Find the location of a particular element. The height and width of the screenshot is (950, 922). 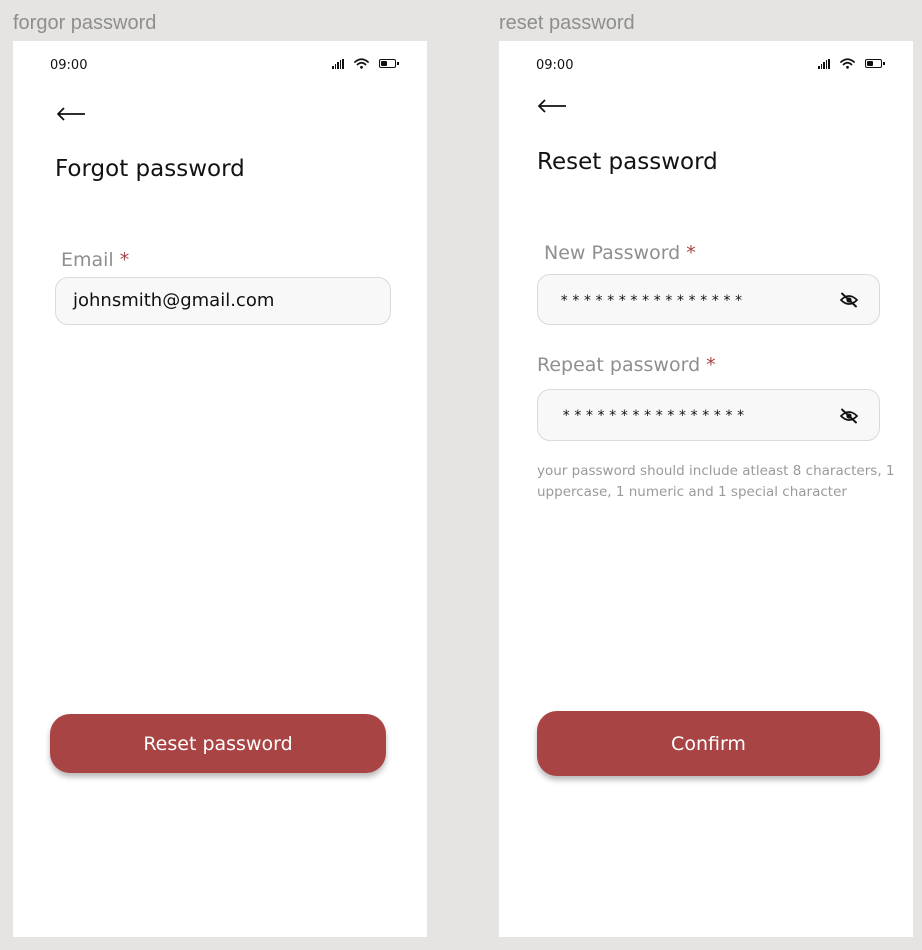

new-password-label-text: New Password is located at coordinates (612, 253).